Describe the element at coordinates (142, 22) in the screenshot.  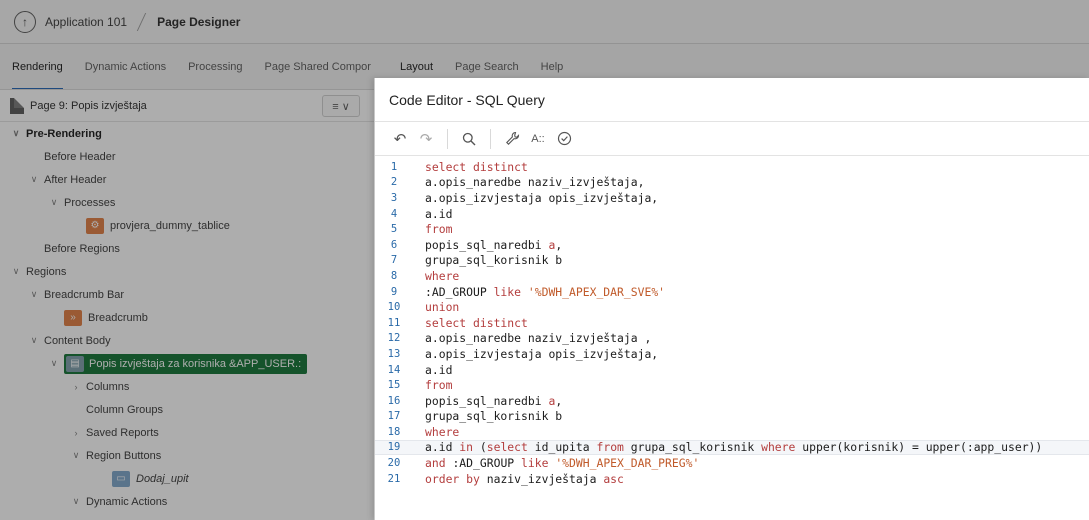
I see `breadcrumb-separator` at that location.